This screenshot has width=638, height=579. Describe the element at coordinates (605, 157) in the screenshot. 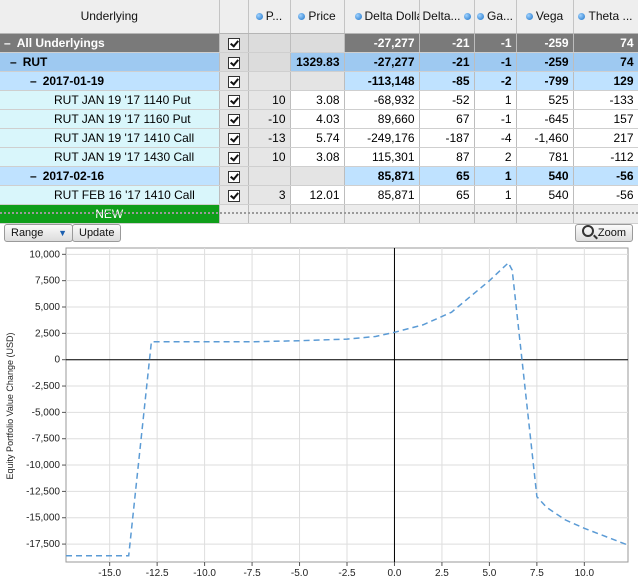

I see `theta-cell: -112` at that location.